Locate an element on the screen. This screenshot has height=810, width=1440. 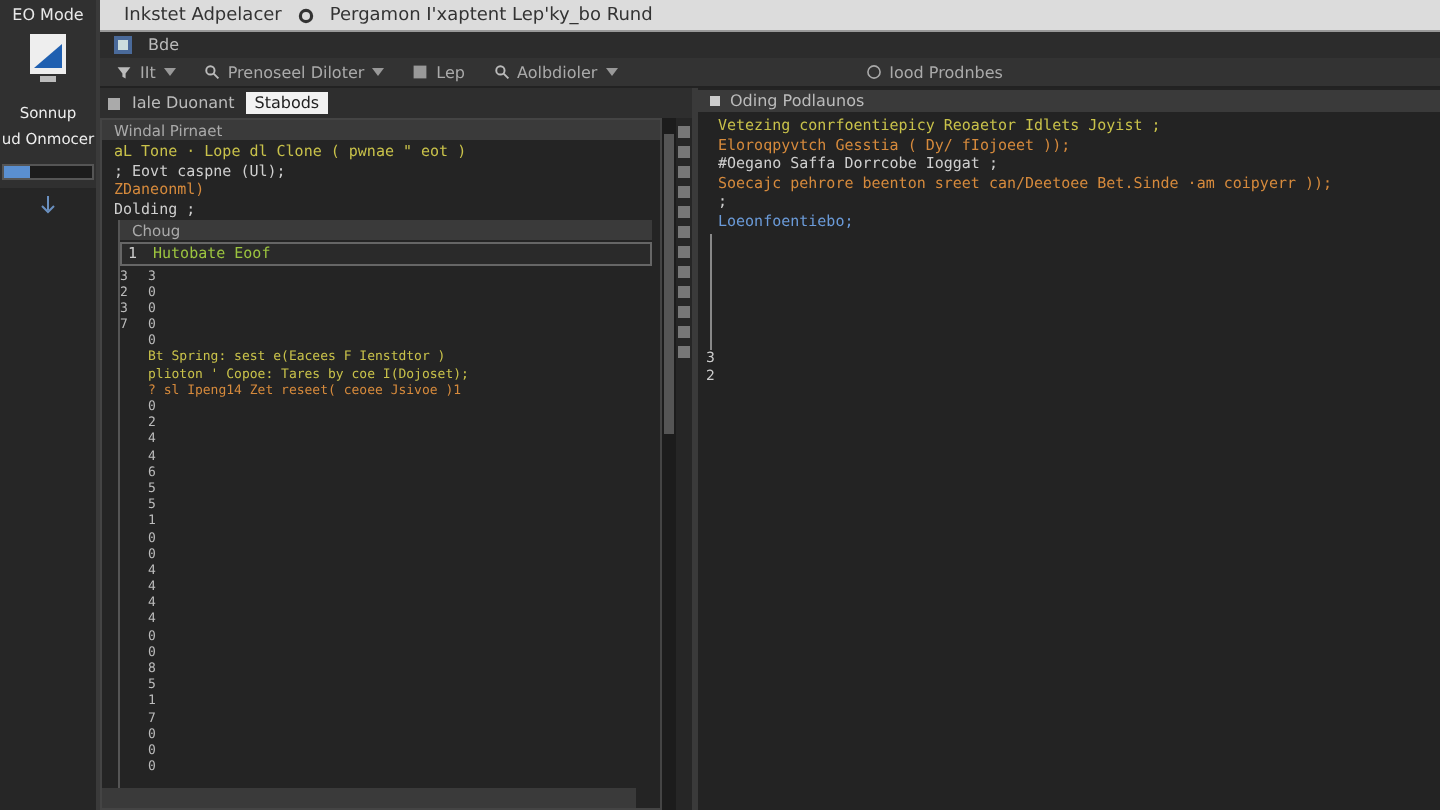
tab: Iale Duonant is located at coordinates (183, 103).